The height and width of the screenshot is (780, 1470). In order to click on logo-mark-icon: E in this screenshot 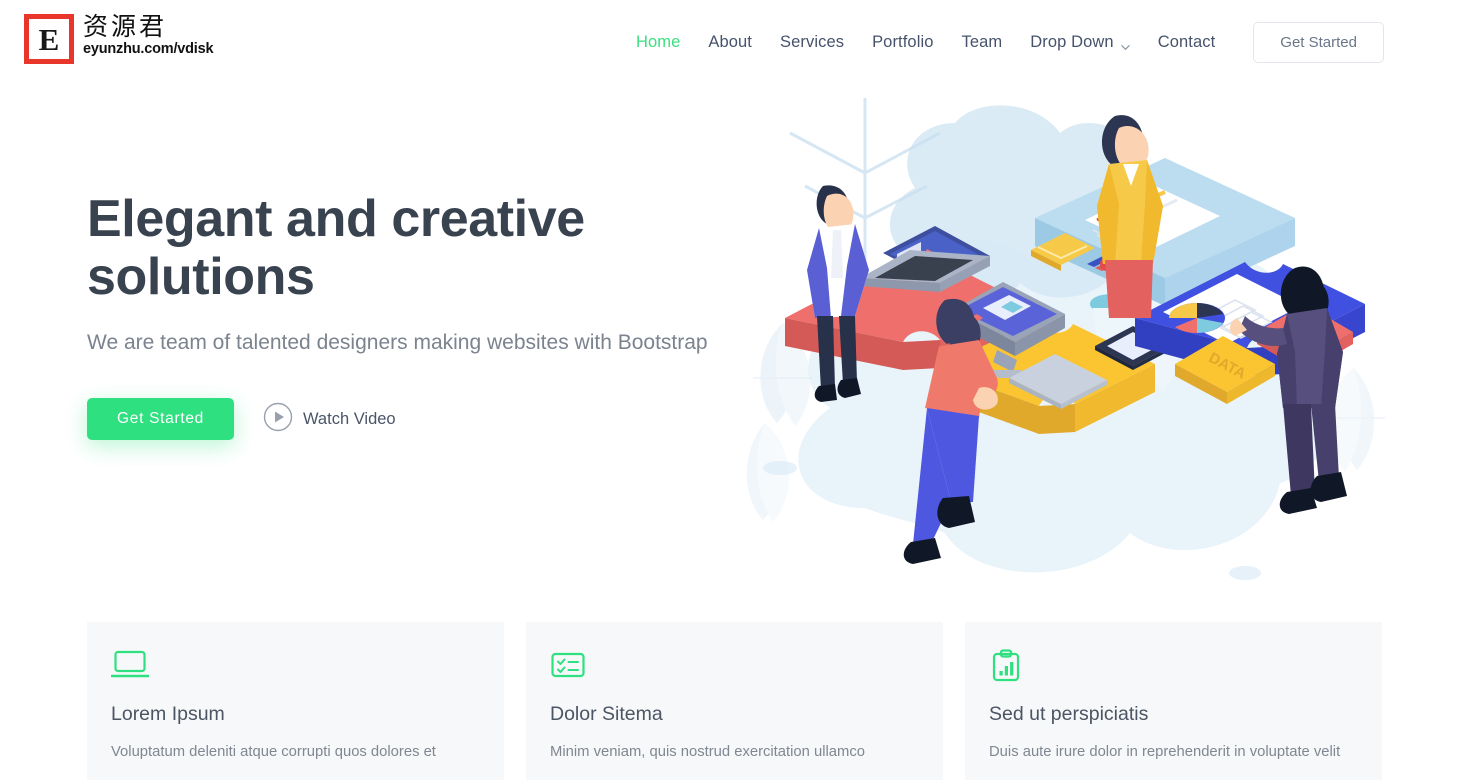, I will do `click(49, 39)`.